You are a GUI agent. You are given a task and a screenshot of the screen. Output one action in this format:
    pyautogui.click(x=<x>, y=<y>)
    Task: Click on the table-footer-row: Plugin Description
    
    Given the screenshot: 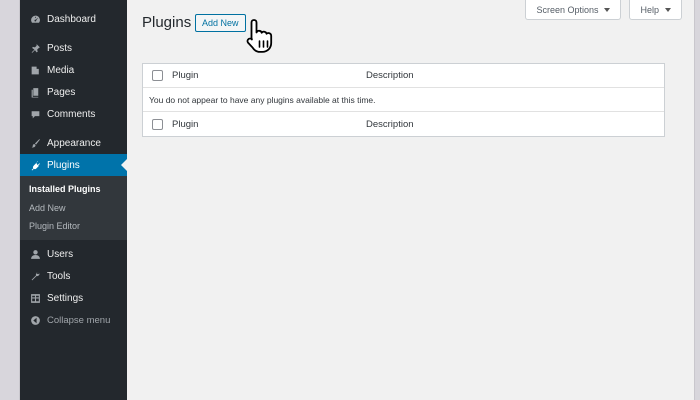 What is the action you would take?
    pyautogui.click(x=403, y=124)
    